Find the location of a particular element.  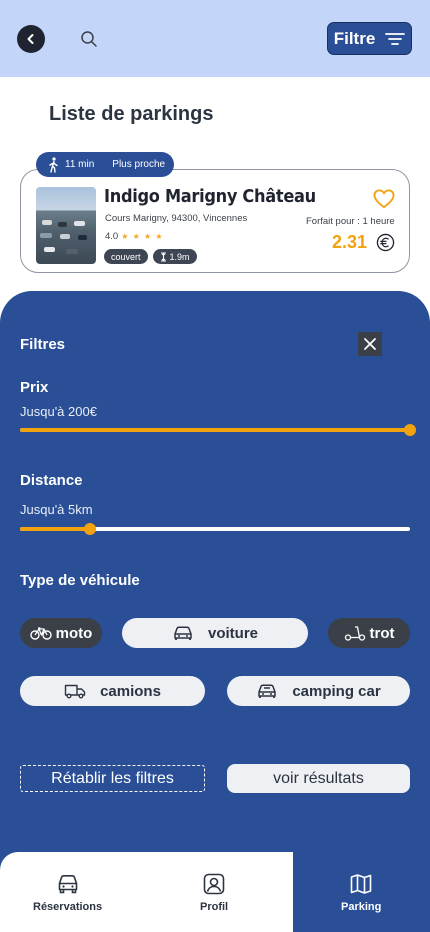

tag-cover: couvert is located at coordinates (126, 256).